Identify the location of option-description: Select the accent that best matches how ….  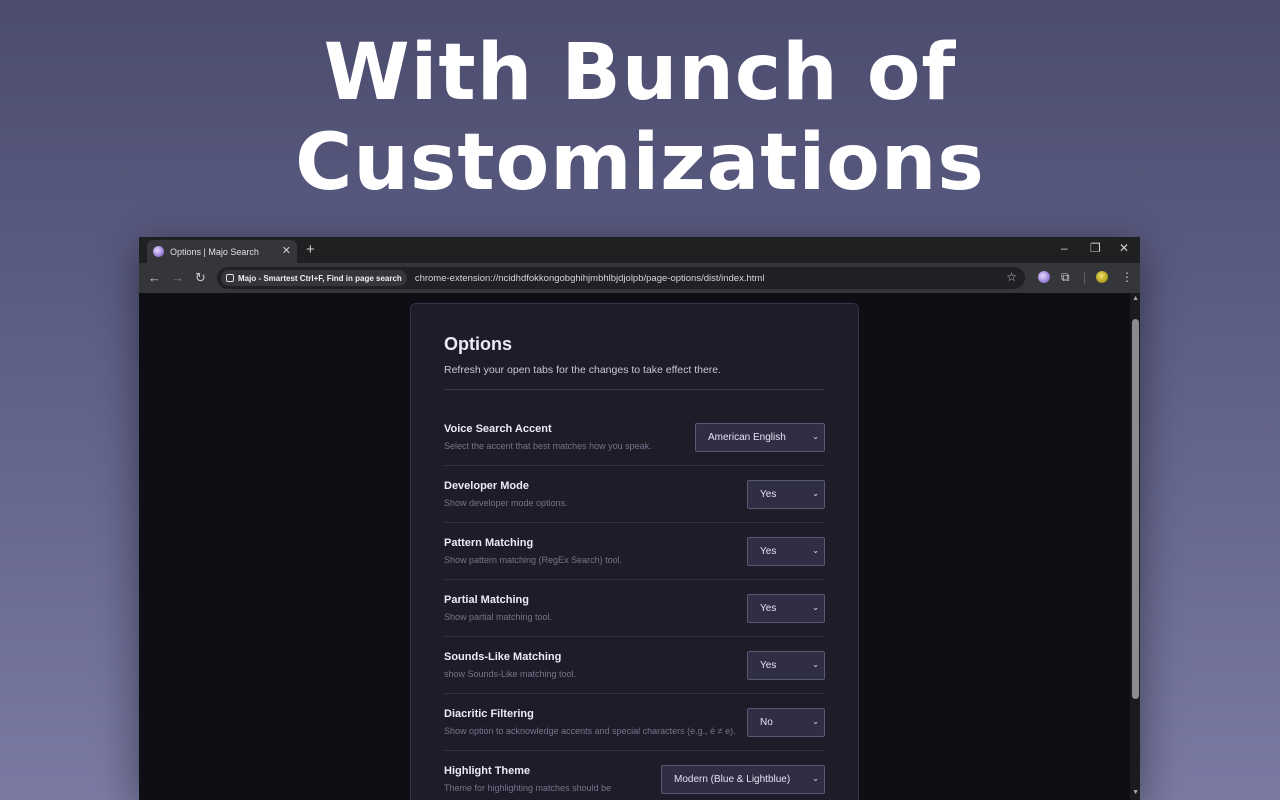
(548, 446).